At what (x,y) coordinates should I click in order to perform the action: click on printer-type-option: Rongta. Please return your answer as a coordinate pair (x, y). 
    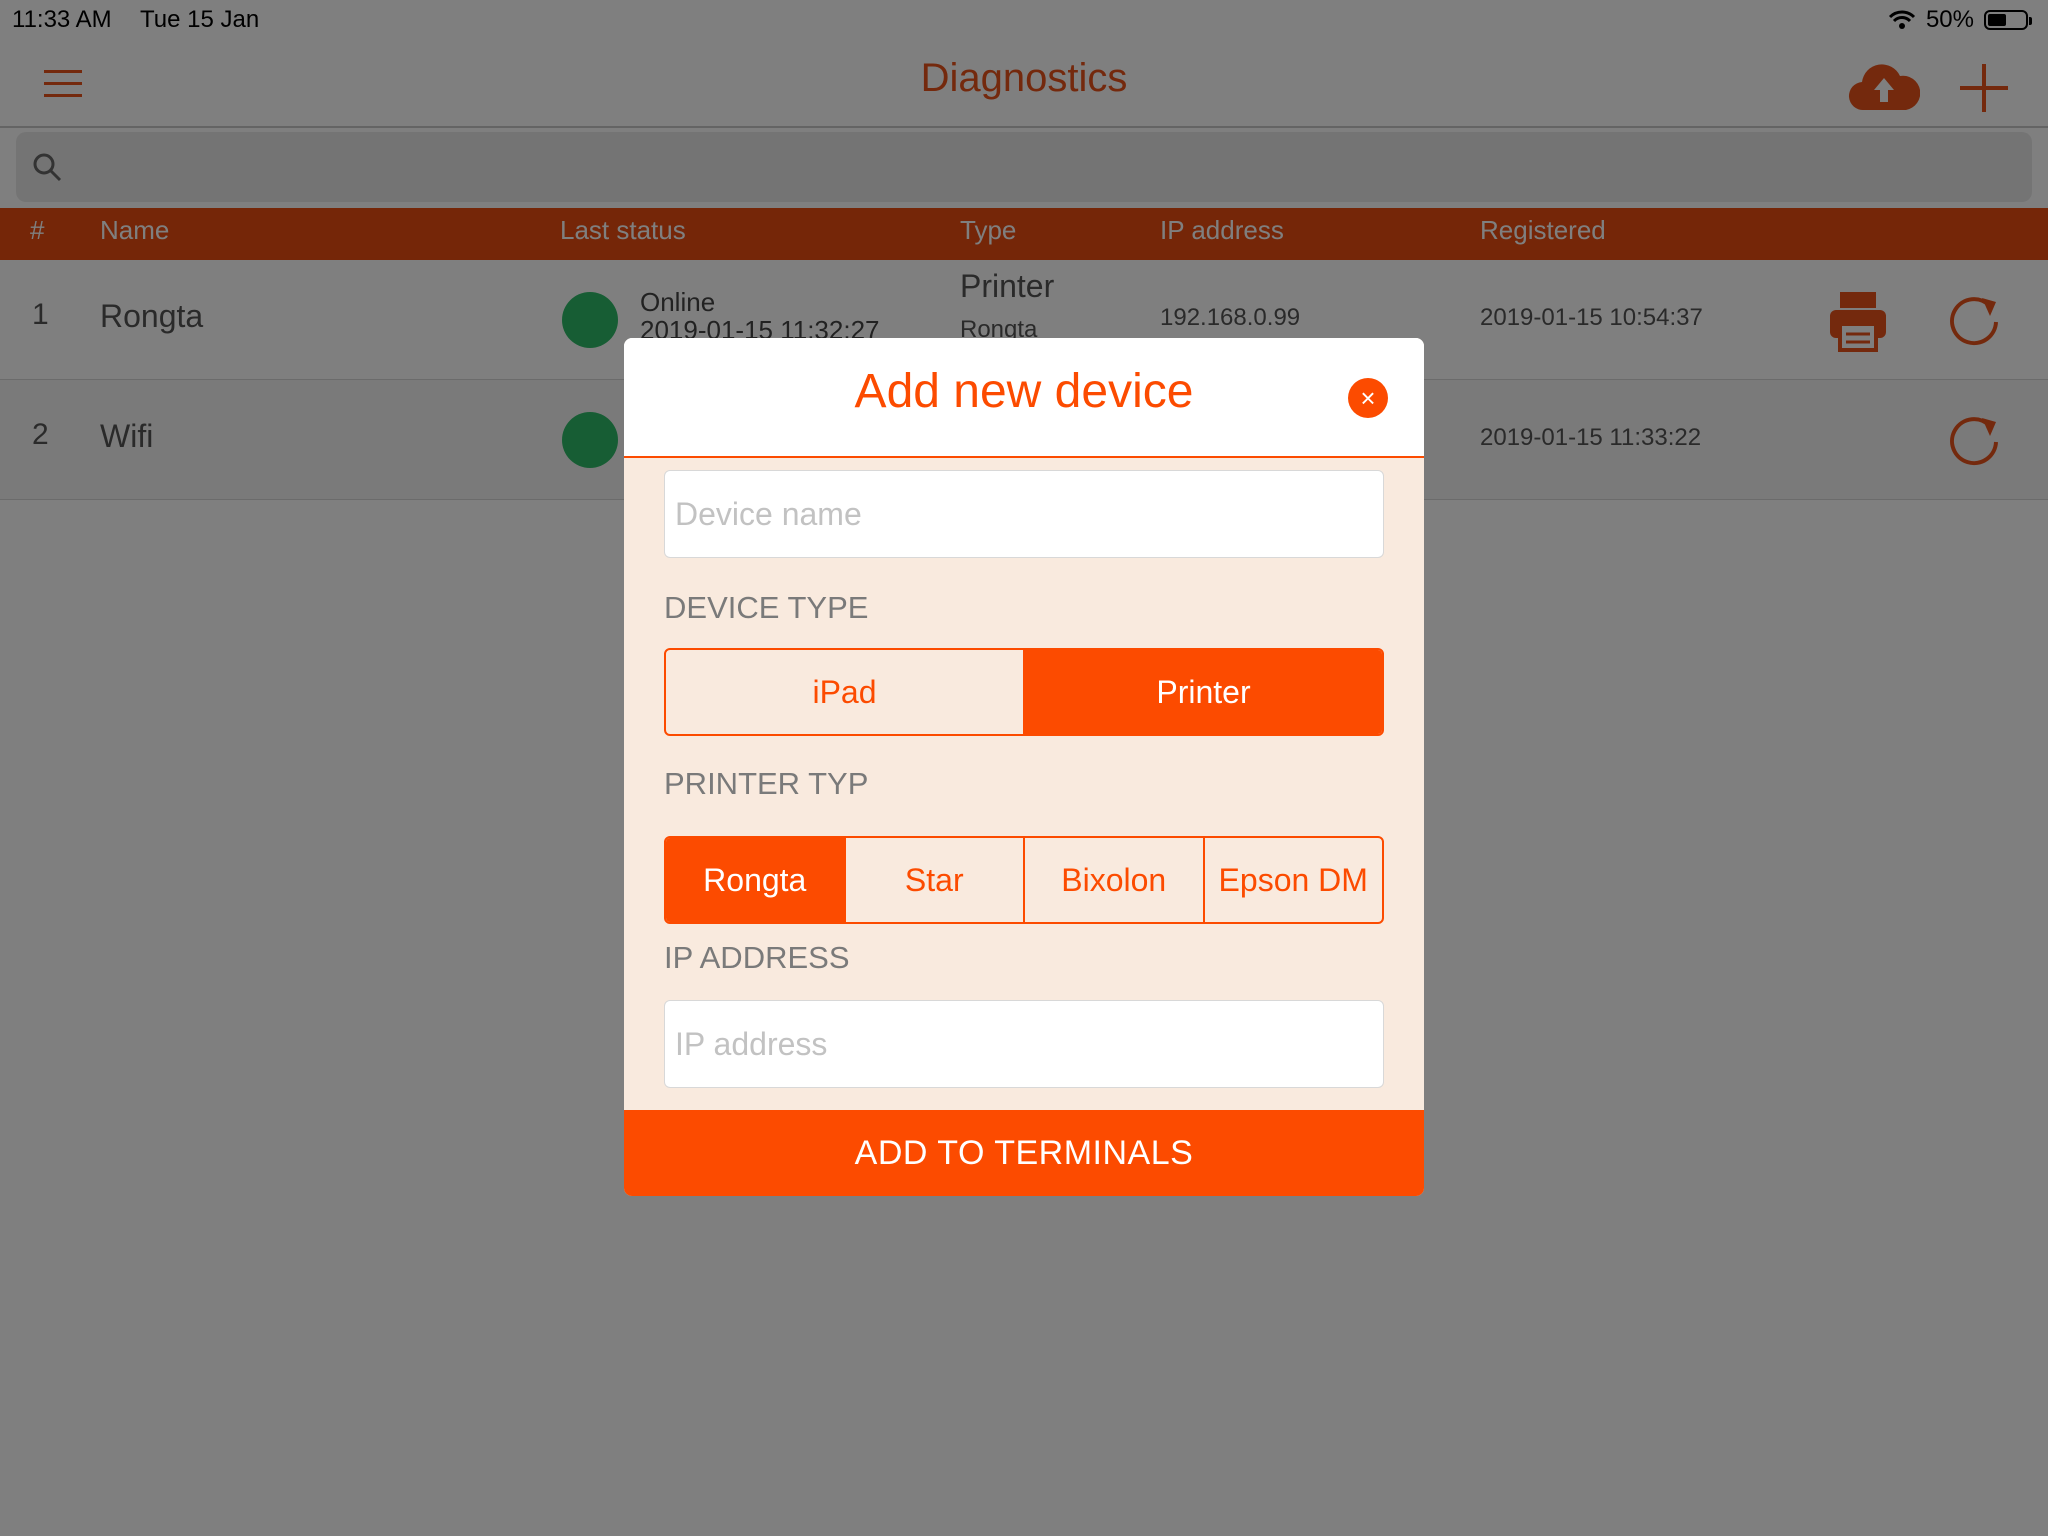
    Looking at the image, I should click on (756, 880).